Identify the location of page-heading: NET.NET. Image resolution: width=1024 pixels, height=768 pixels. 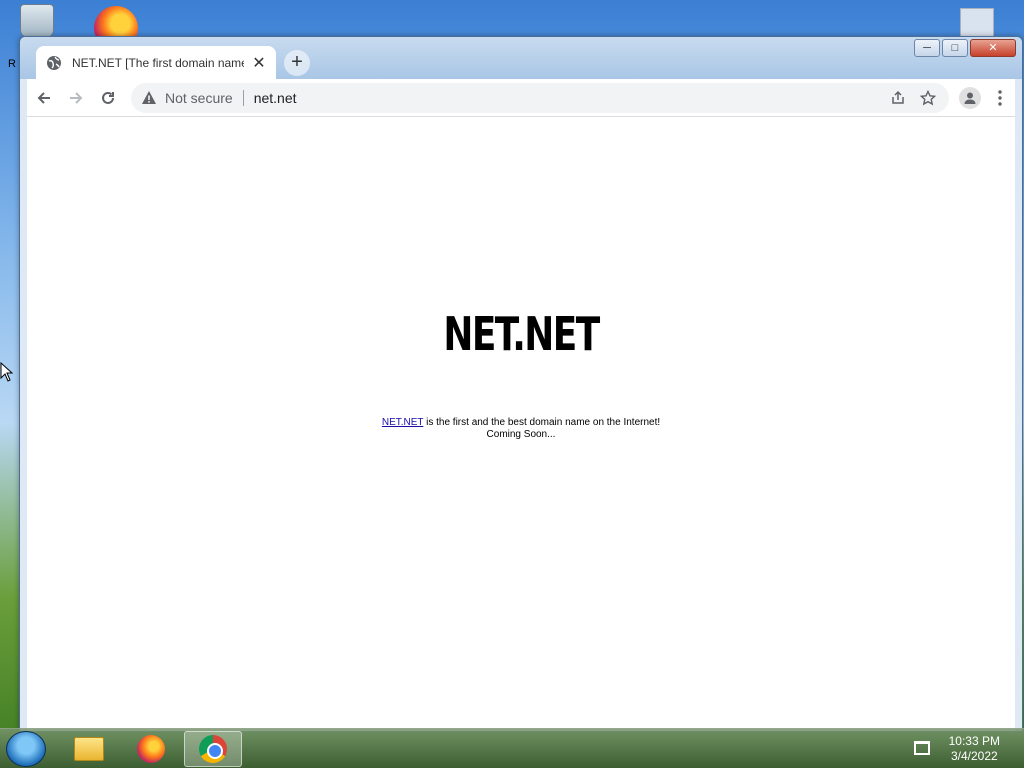
(521, 334).